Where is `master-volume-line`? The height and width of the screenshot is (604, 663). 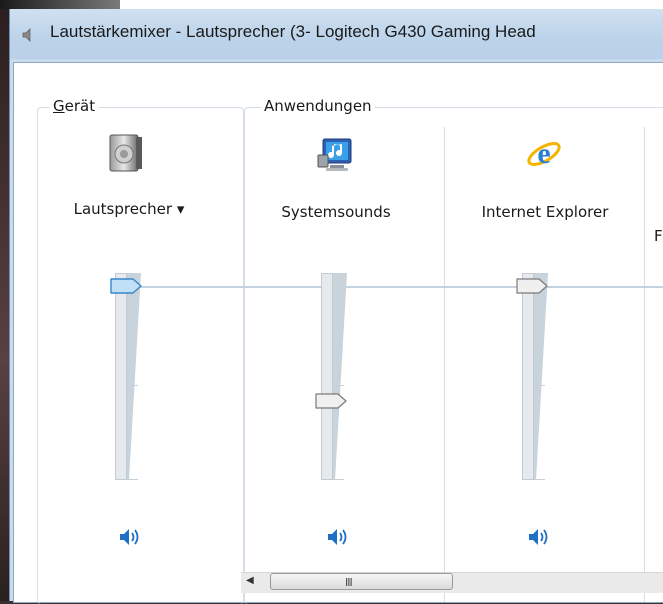
master-volume-line is located at coordinates (397, 287).